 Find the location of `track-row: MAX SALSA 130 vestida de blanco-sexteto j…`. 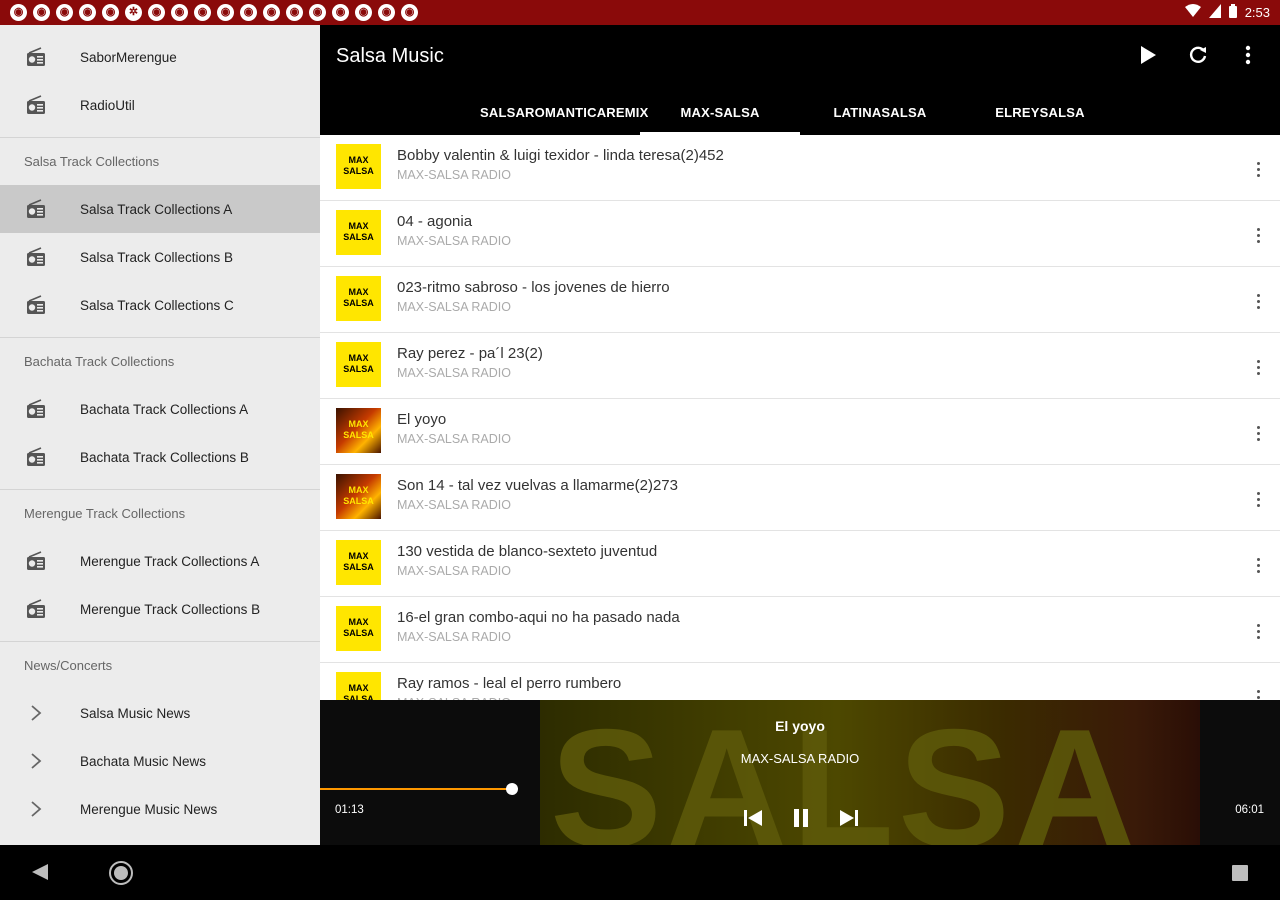

track-row: MAX SALSA 130 vestida de blanco-sexteto j… is located at coordinates (800, 564).